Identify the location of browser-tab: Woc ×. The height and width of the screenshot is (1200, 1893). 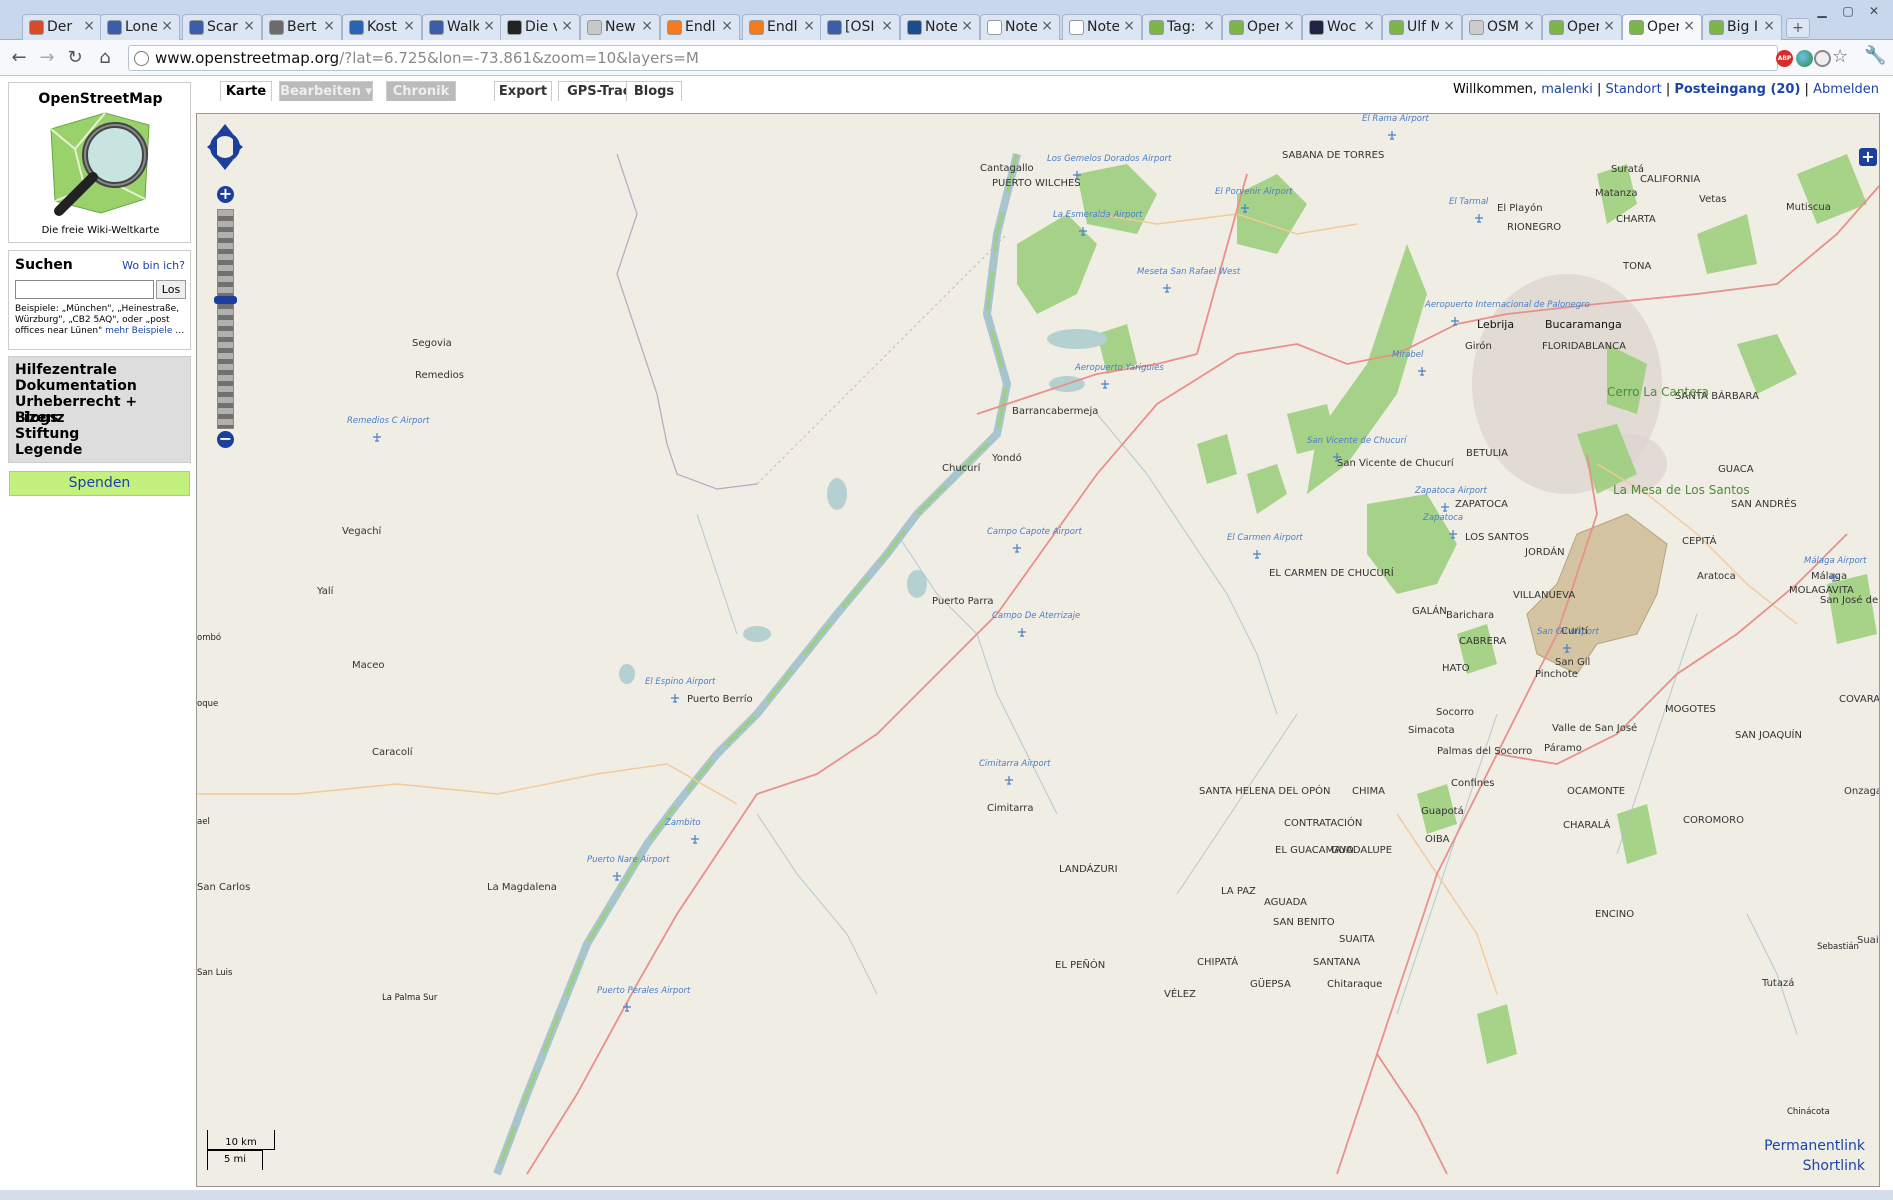
(1342, 27).